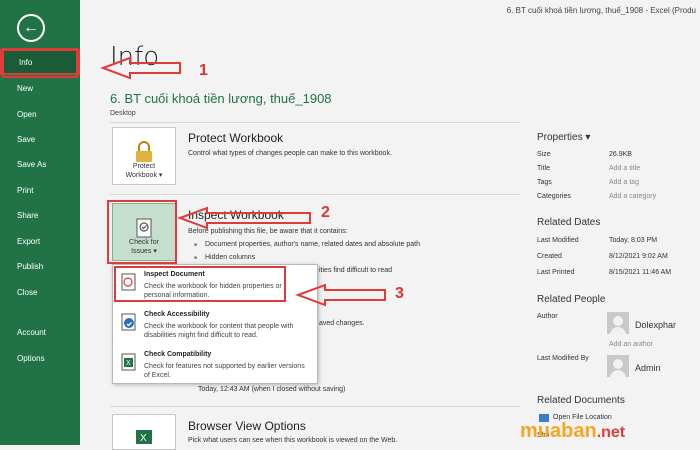 The height and width of the screenshot is (450, 700). What do you see at coordinates (573, 431) in the screenshot?
I see `watermark-logo: muaban.net` at bounding box center [573, 431].